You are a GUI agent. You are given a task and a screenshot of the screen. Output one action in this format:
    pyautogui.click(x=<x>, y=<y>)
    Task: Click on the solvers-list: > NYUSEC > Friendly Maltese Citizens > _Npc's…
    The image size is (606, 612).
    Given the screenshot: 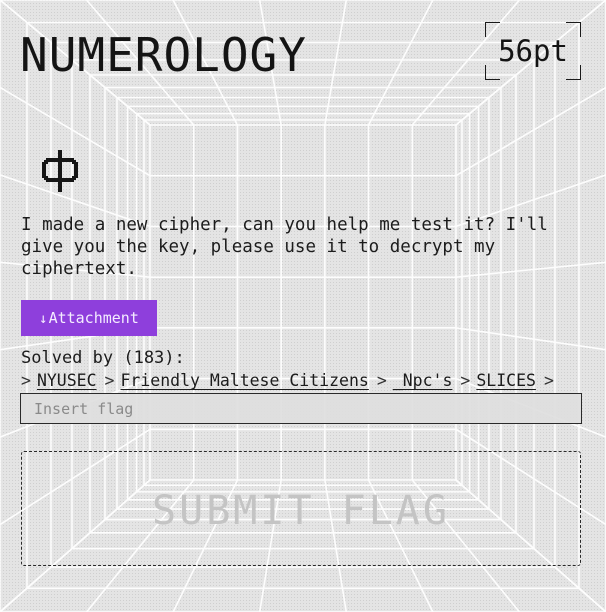 What is the action you would take?
    pyautogui.click(x=303, y=381)
    